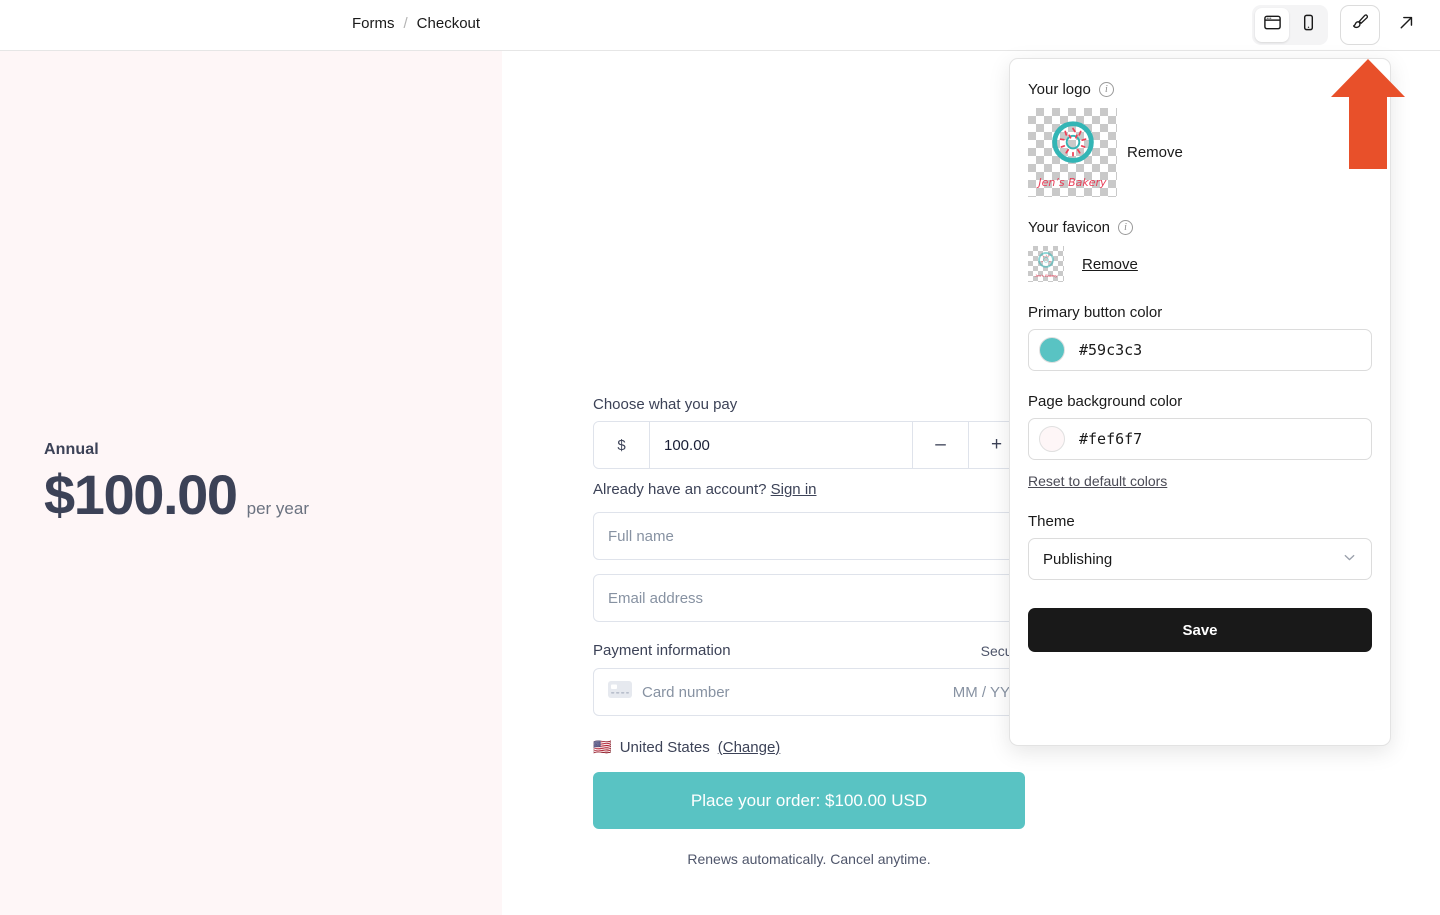 The image size is (1440, 915). I want to click on amount-label: Choose what you pay, so click(665, 404).